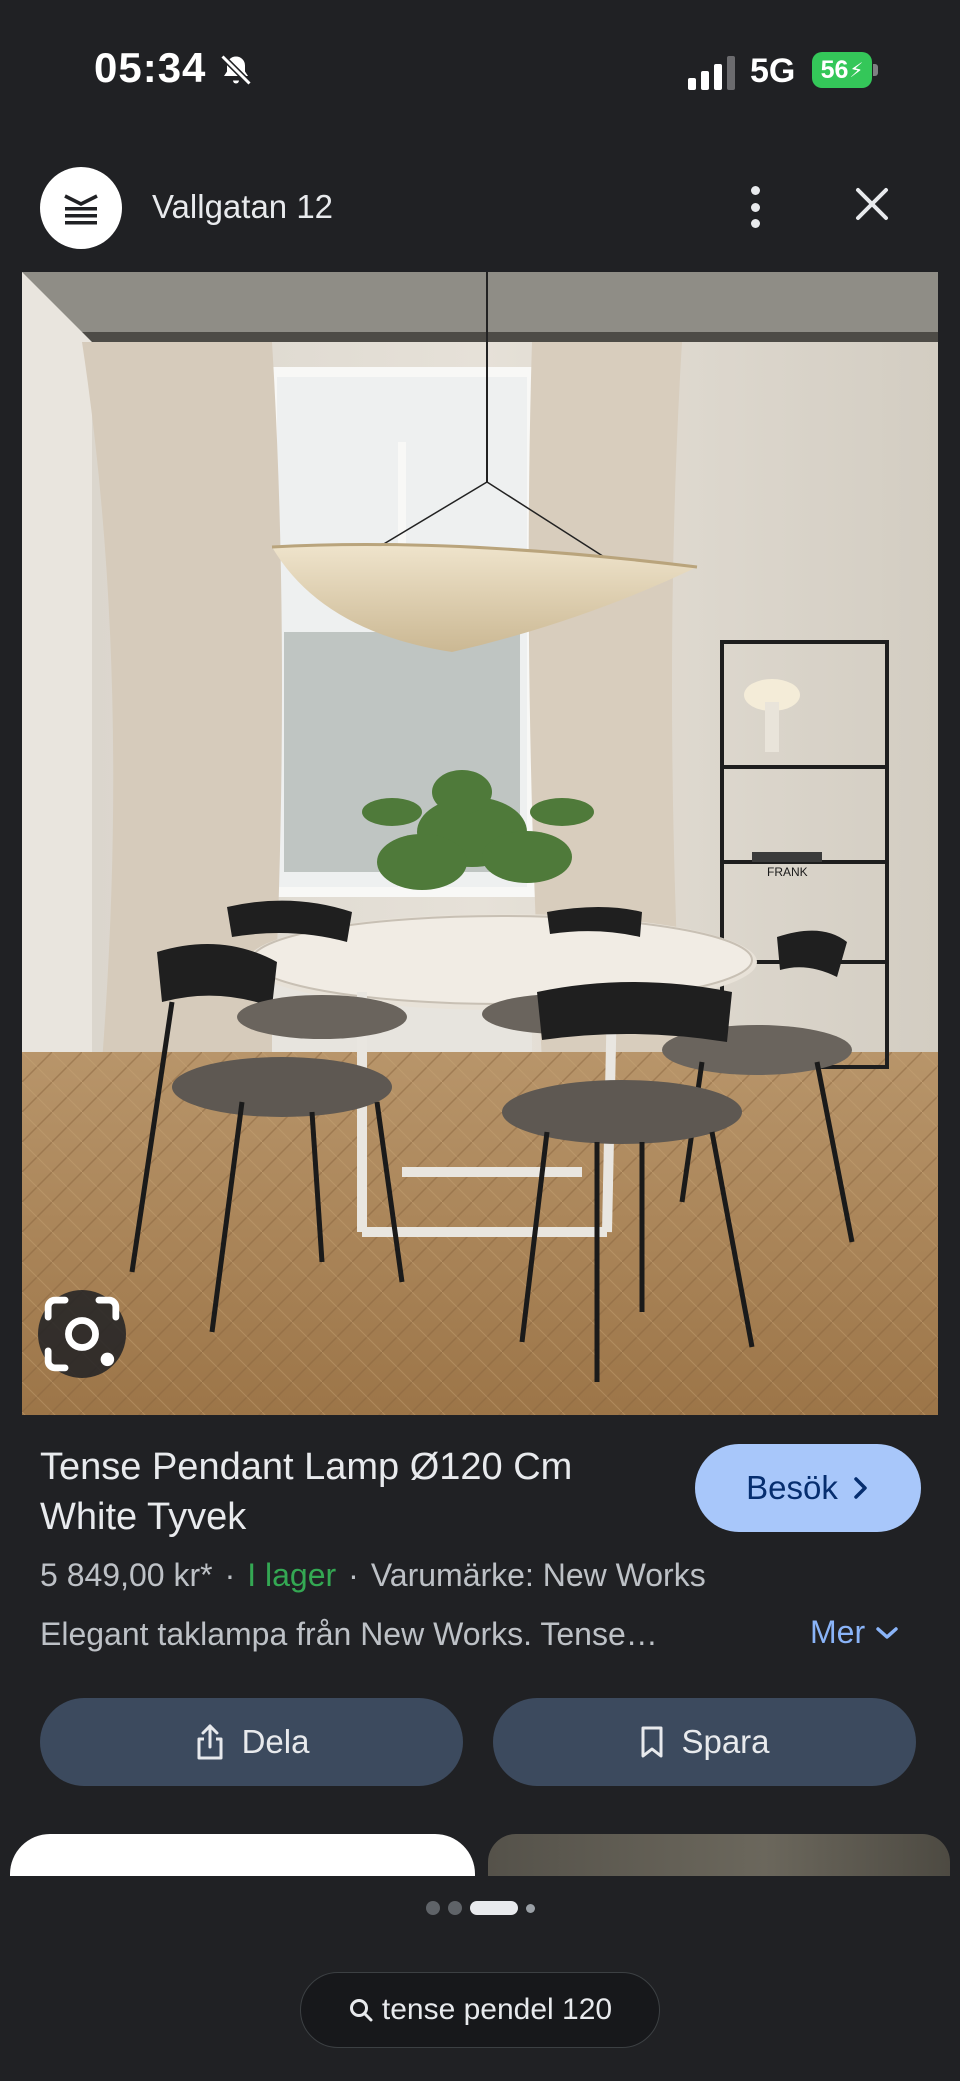 This screenshot has height=2081, width=960. I want to click on visit-button: Besök, so click(808, 1488).